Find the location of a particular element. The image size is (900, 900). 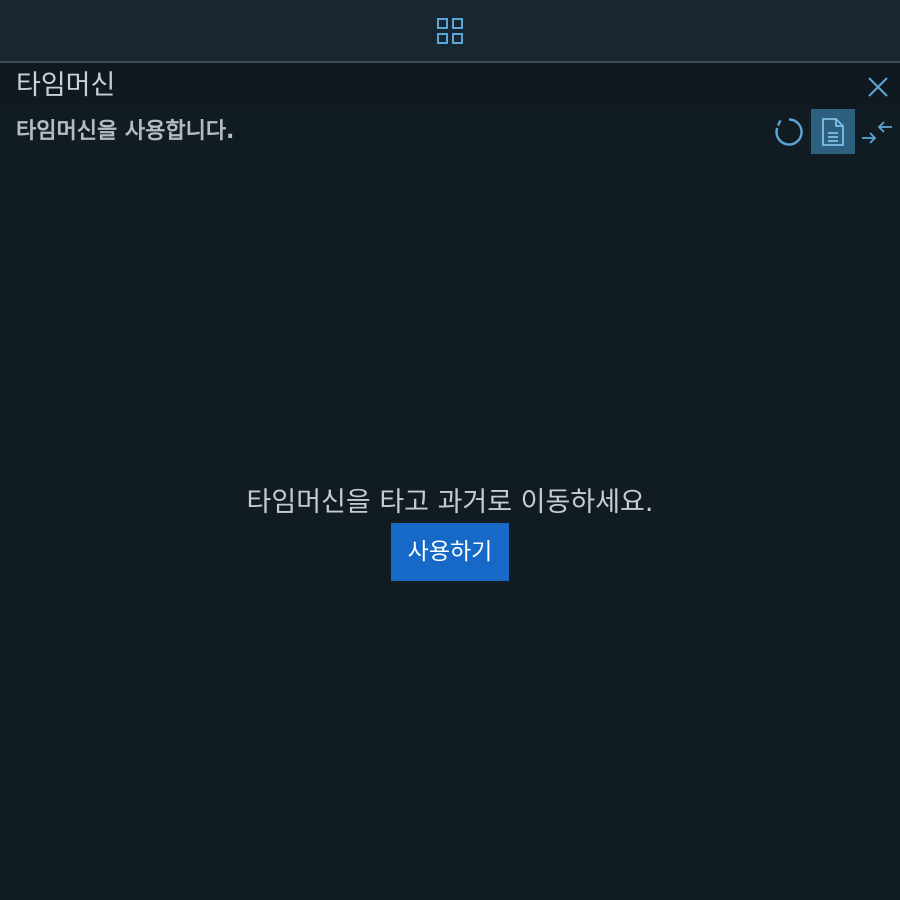

panel-header: 타임머신 is located at coordinates (450, 86).